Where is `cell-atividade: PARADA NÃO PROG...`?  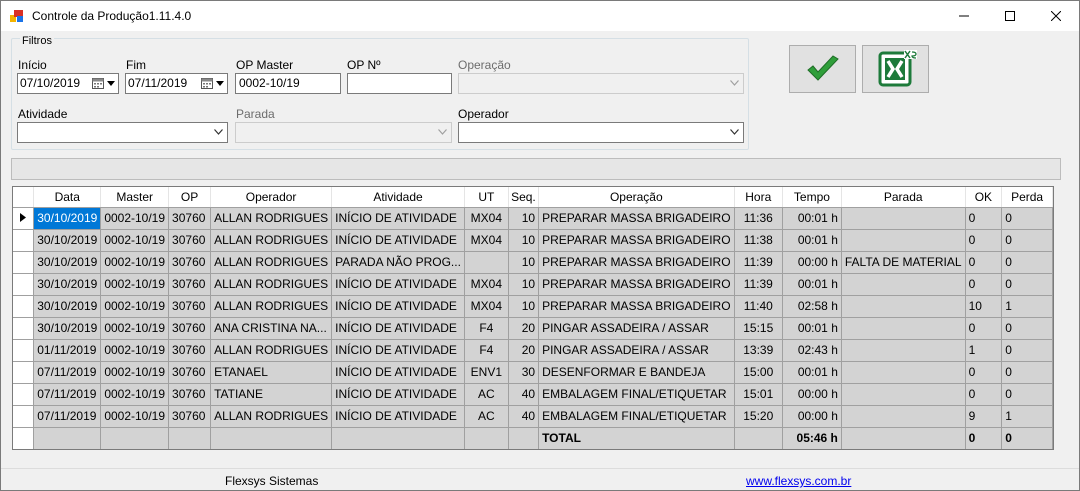 cell-atividade: PARADA NÃO PROG... is located at coordinates (398, 262).